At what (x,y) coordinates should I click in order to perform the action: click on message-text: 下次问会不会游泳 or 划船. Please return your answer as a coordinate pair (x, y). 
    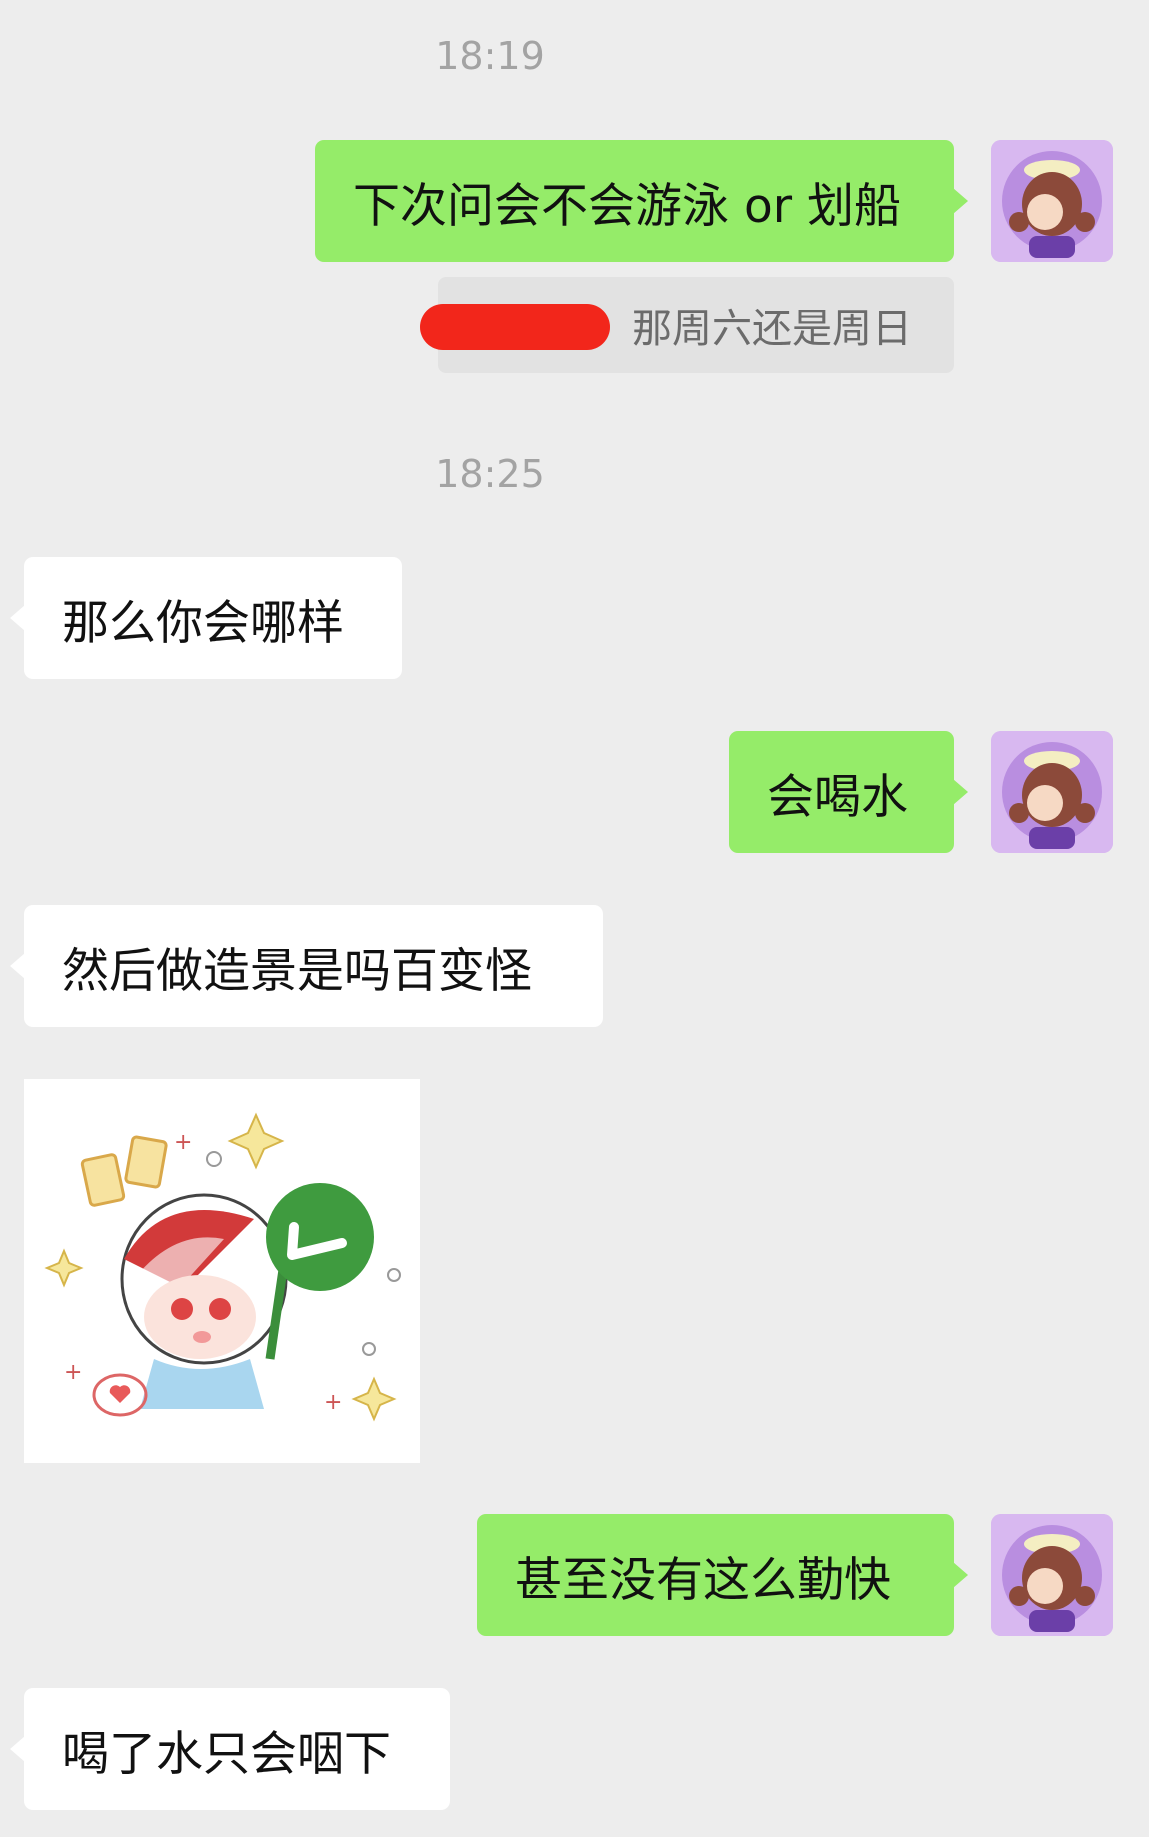
    Looking at the image, I should click on (627, 206).